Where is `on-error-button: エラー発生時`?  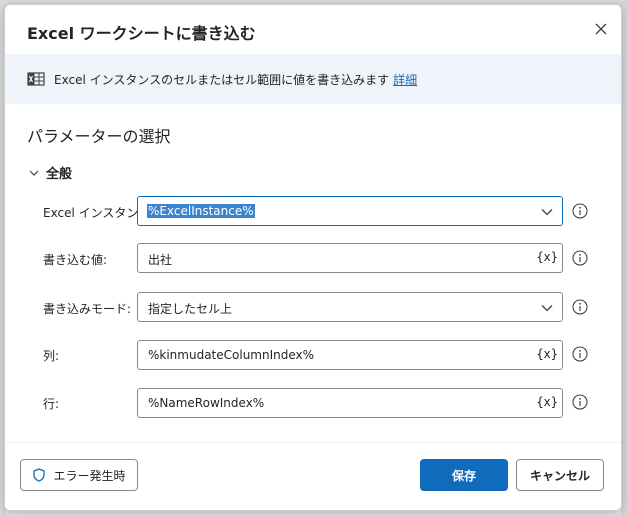
on-error-button: エラー発生時 is located at coordinates (79, 475).